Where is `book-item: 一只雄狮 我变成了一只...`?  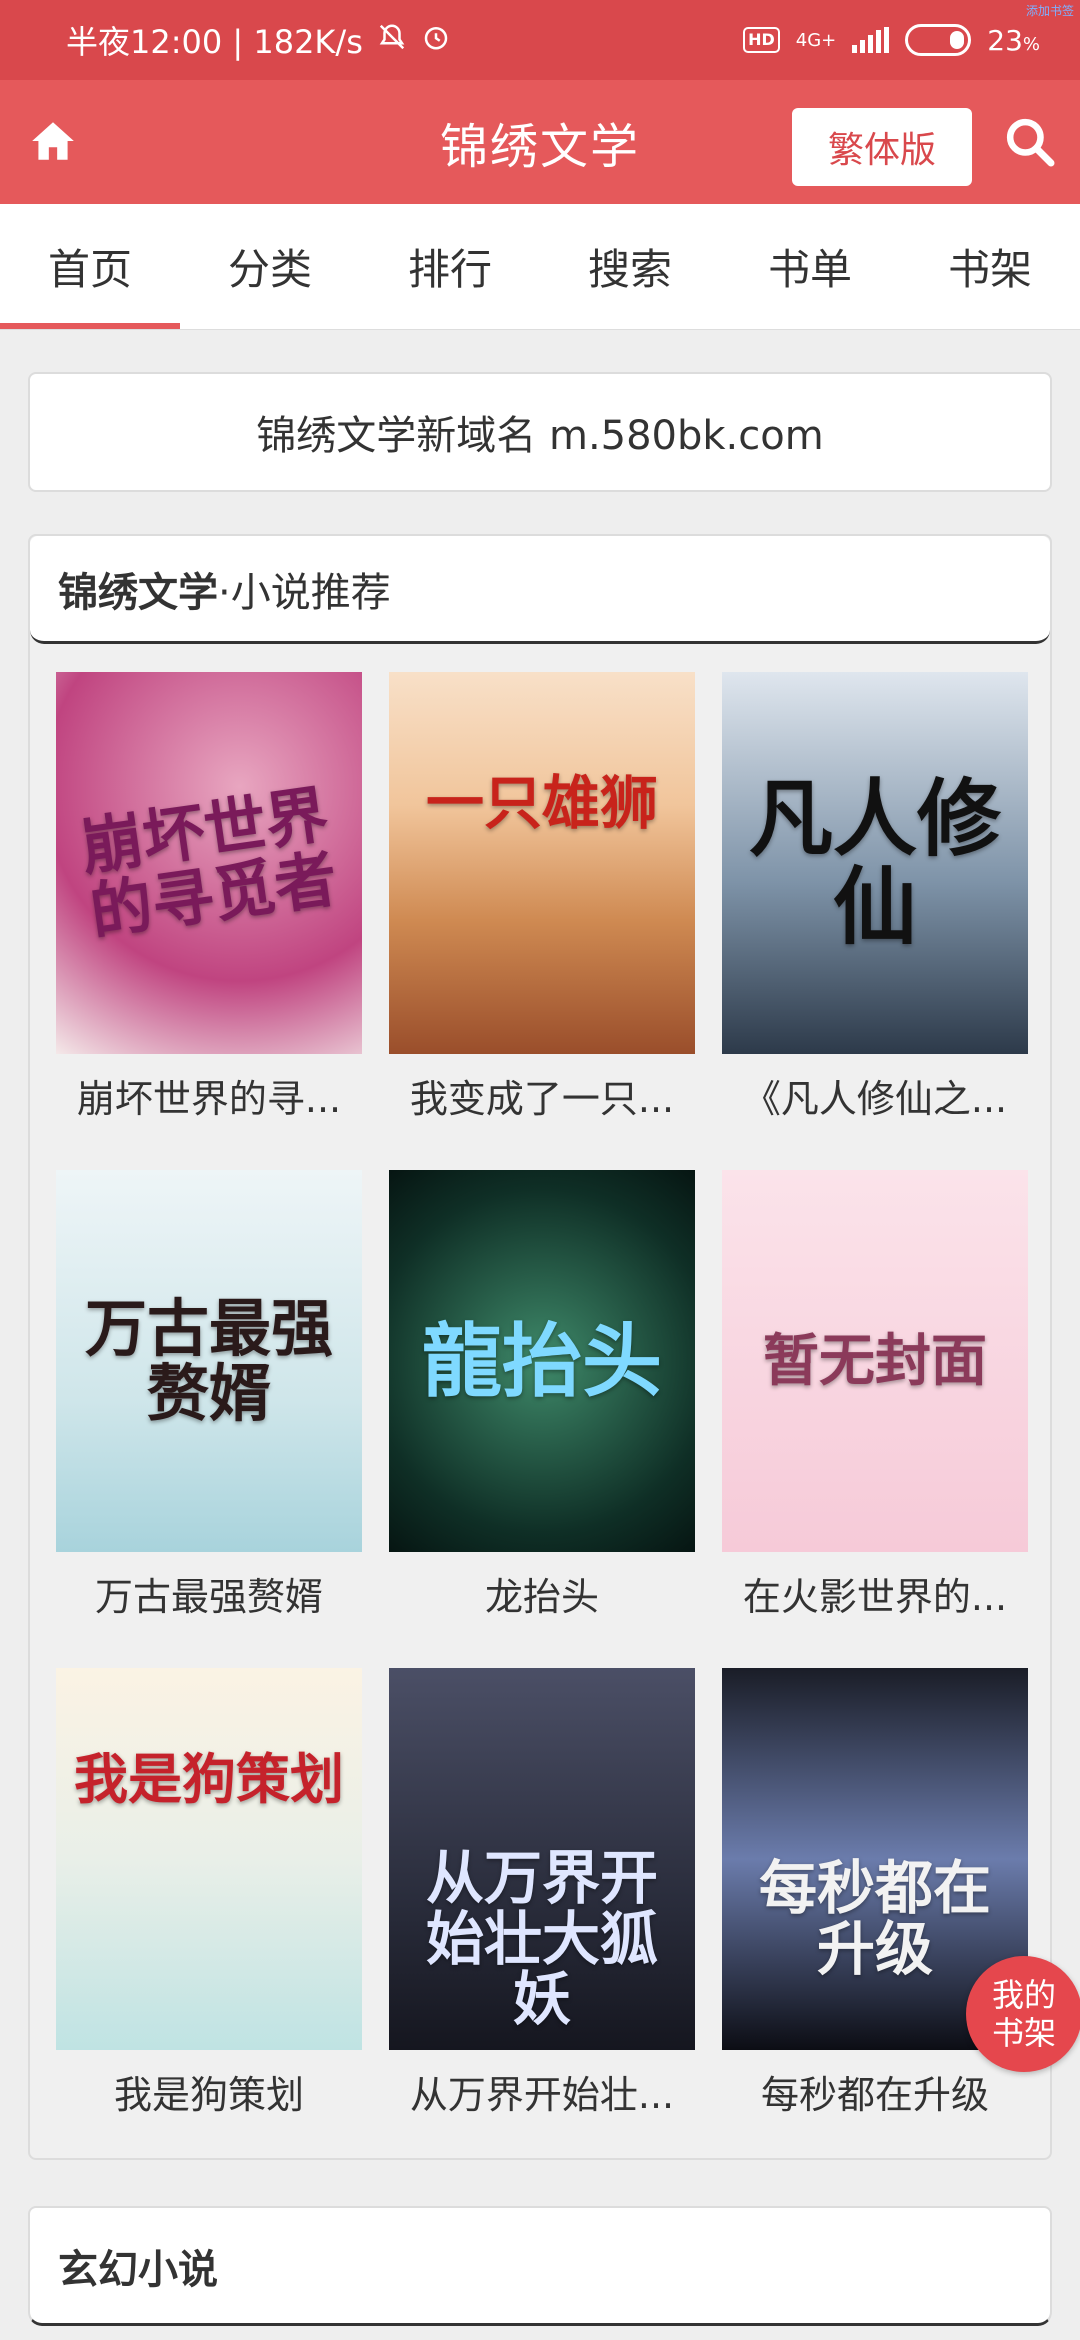
book-item: 一只雄狮 我变成了一只... is located at coordinates (542, 904).